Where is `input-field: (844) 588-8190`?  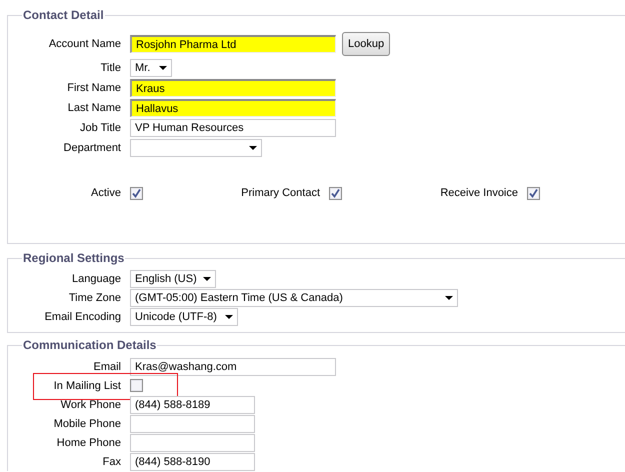
input-field: (844) 588-8190 is located at coordinates (192, 461).